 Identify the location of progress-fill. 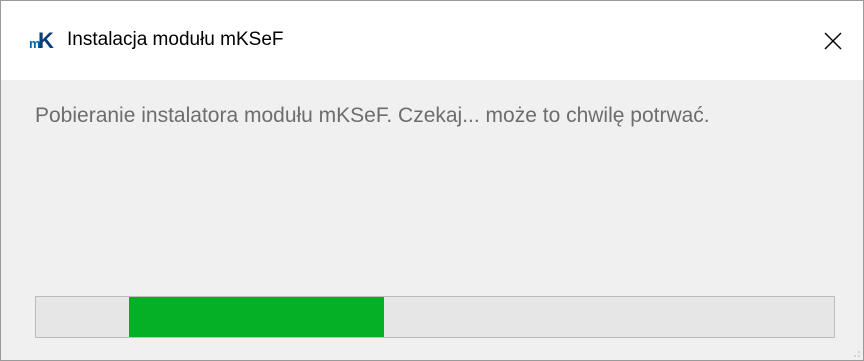
(256, 317).